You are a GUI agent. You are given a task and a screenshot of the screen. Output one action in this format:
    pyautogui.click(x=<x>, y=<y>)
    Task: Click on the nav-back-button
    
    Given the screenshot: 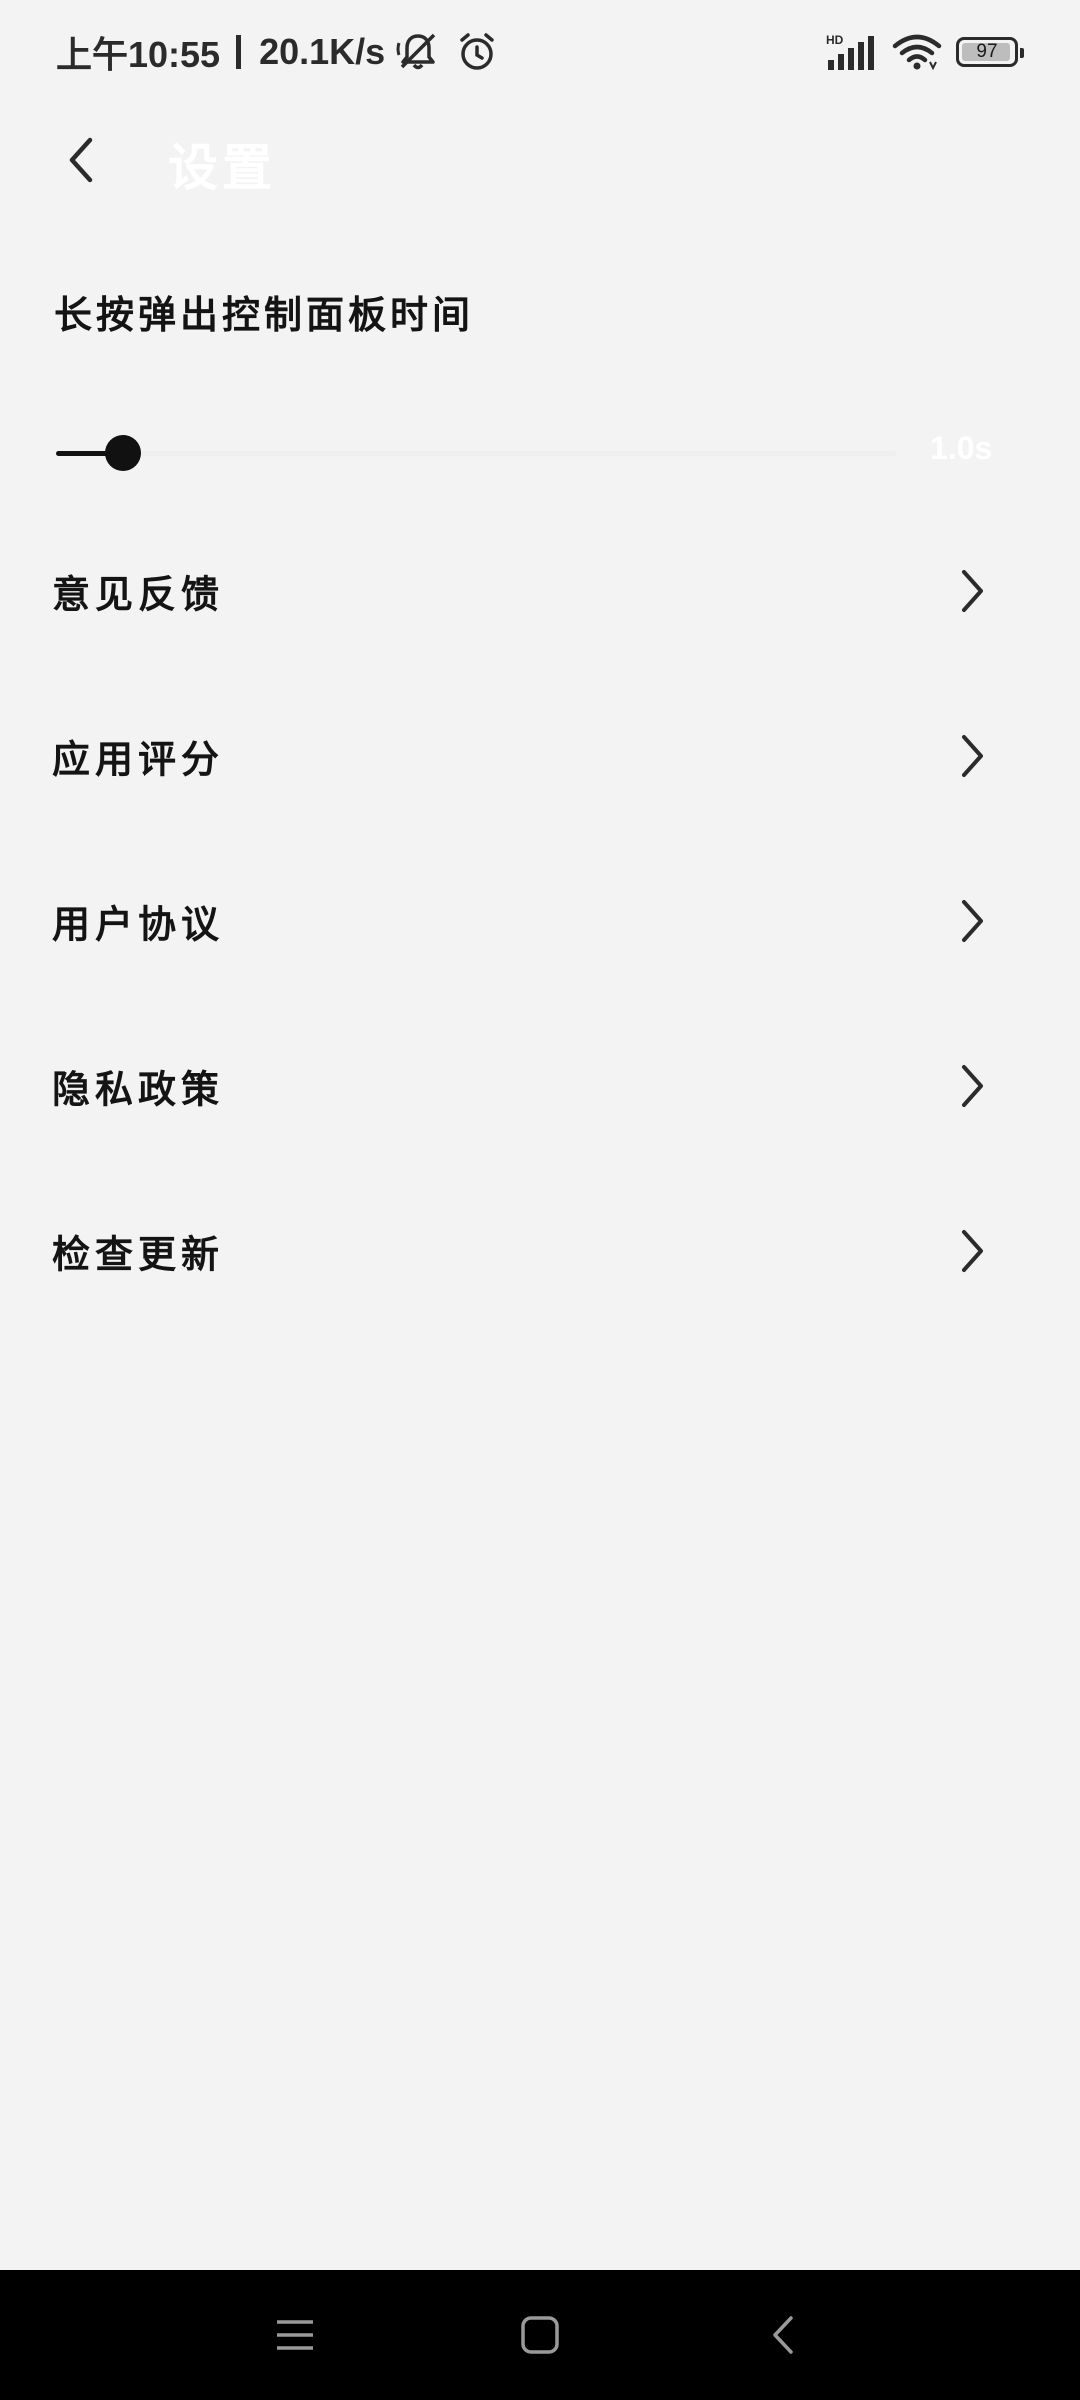 What is the action you would take?
    pyautogui.click(x=785, y=2335)
    